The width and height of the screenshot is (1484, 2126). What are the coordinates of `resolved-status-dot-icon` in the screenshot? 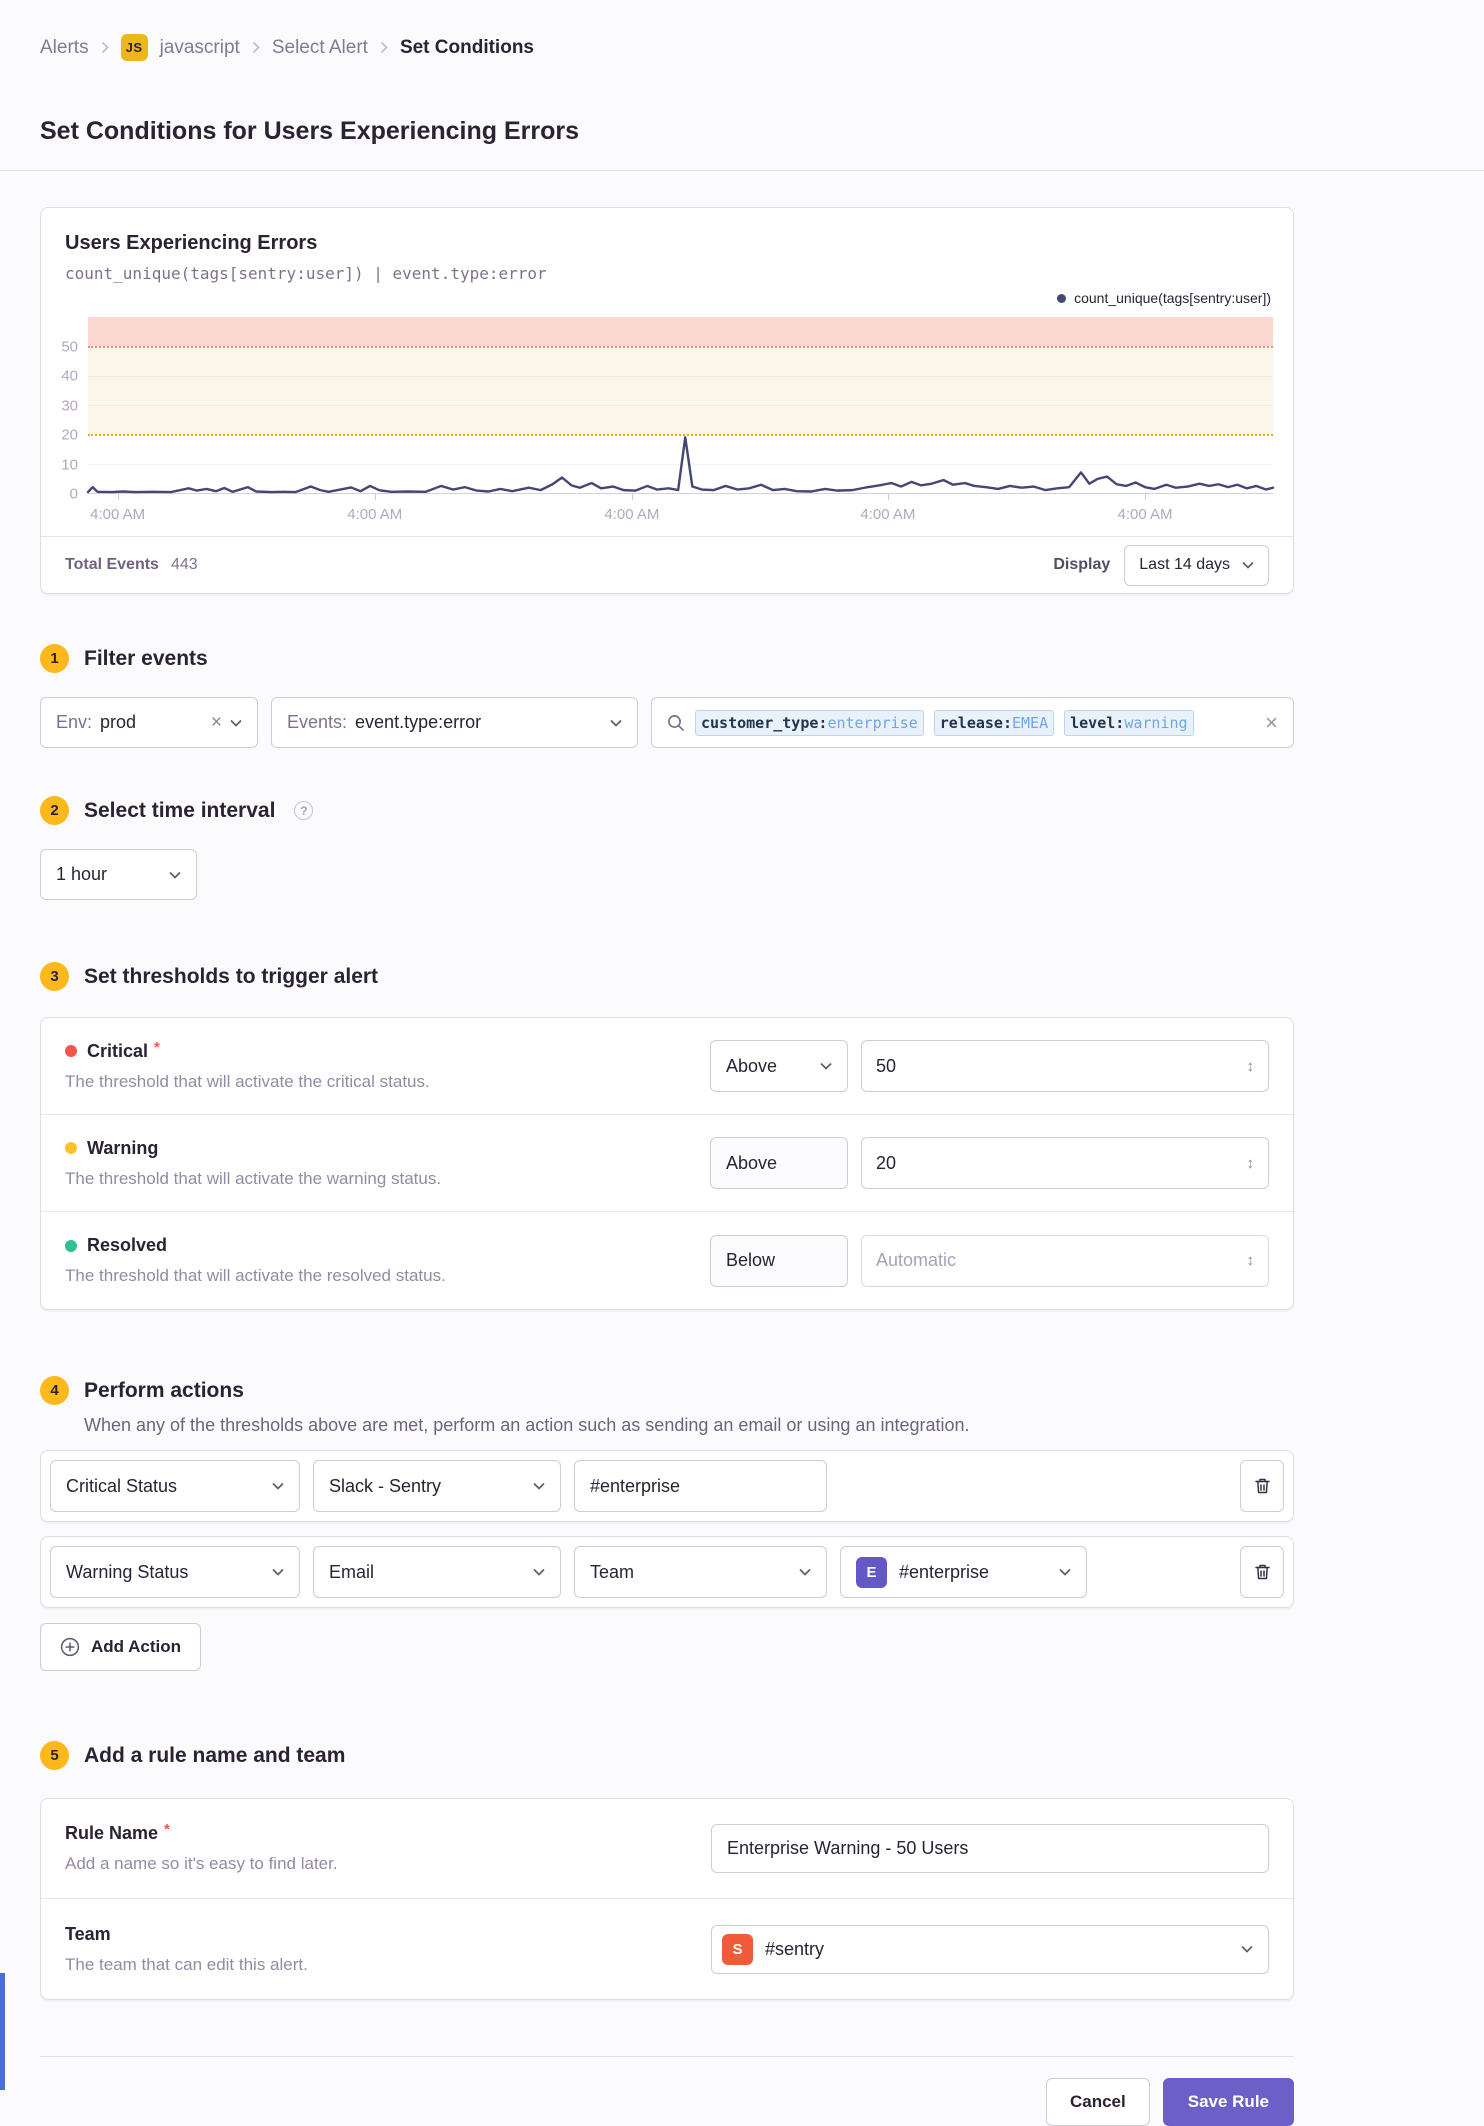 It's located at (71, 1245).